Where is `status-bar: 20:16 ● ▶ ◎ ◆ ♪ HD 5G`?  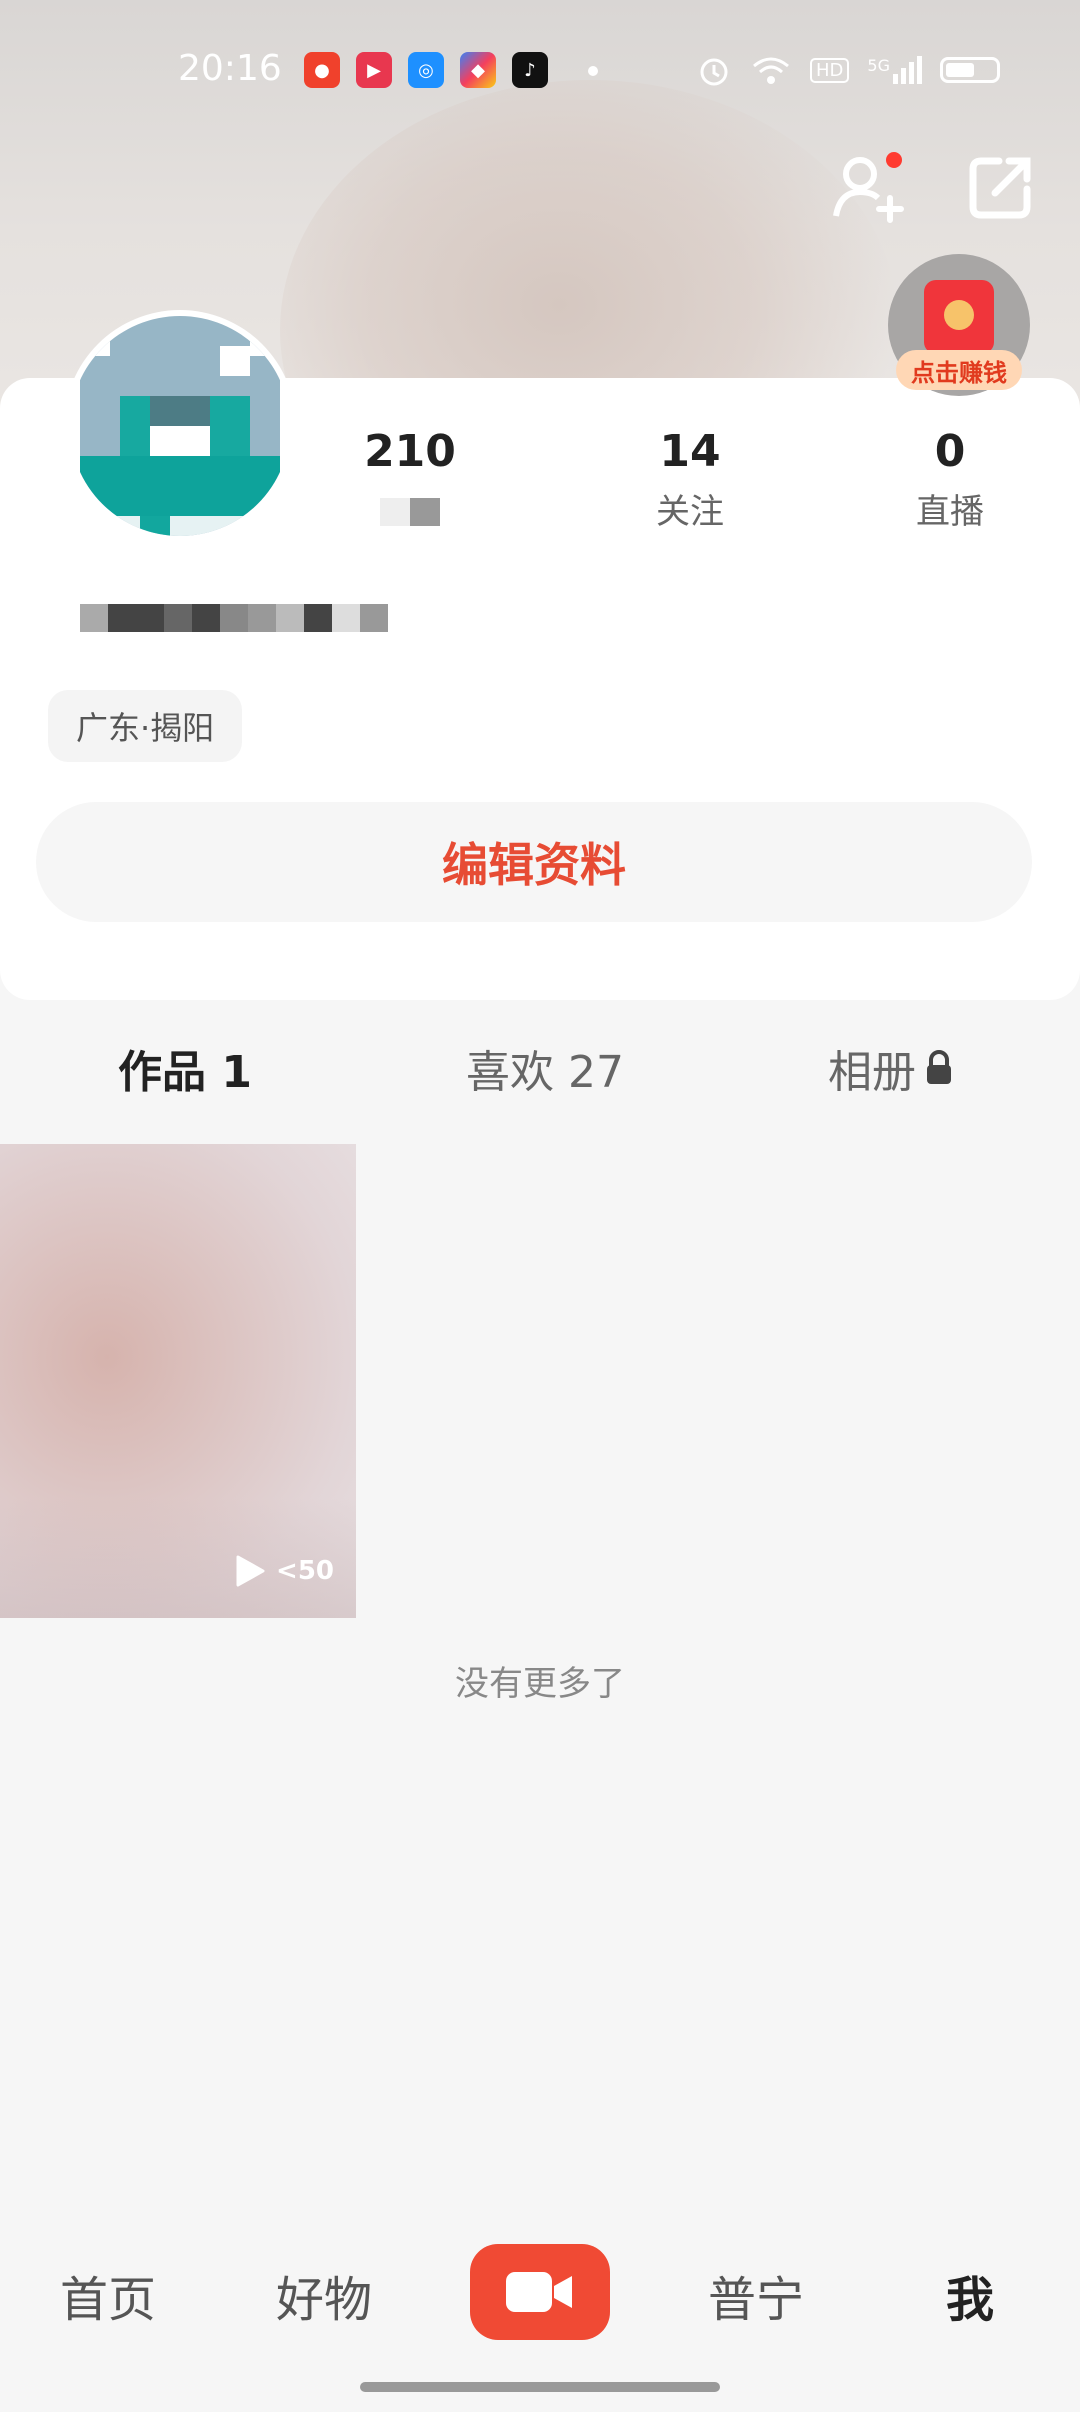
status-bar: 20:16 ● ▶ ◎ ◆ ♪ HD 5G is located at coordinates (540, 70).